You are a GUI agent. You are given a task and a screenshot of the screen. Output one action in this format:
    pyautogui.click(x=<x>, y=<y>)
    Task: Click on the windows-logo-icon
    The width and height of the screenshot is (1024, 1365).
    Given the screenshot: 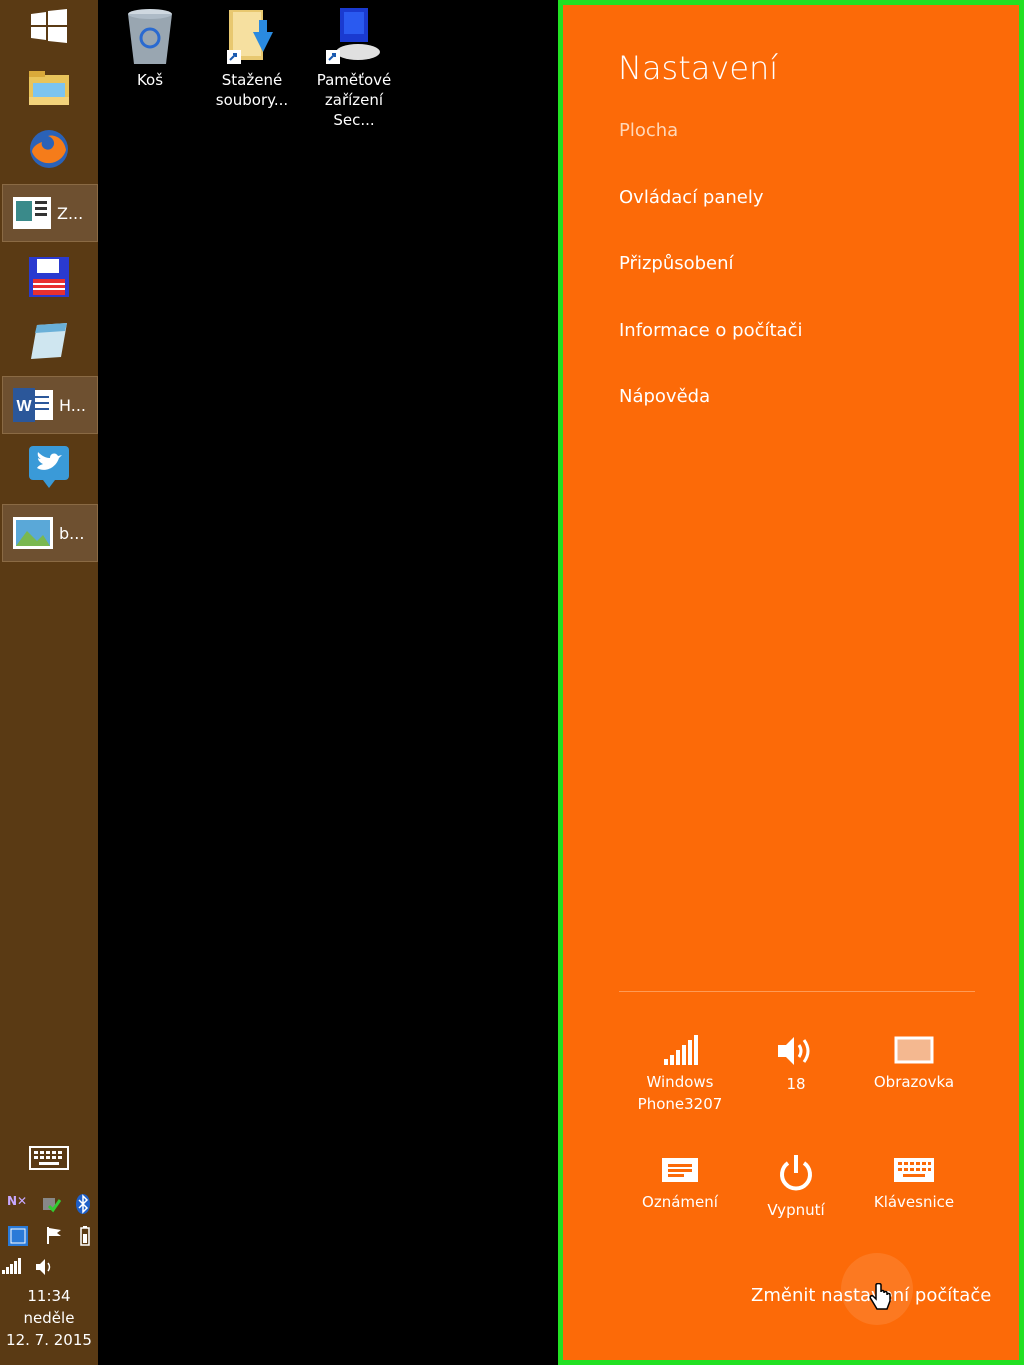 What is the action you would take?
    pyautogui.click(x=49, y=26)
    